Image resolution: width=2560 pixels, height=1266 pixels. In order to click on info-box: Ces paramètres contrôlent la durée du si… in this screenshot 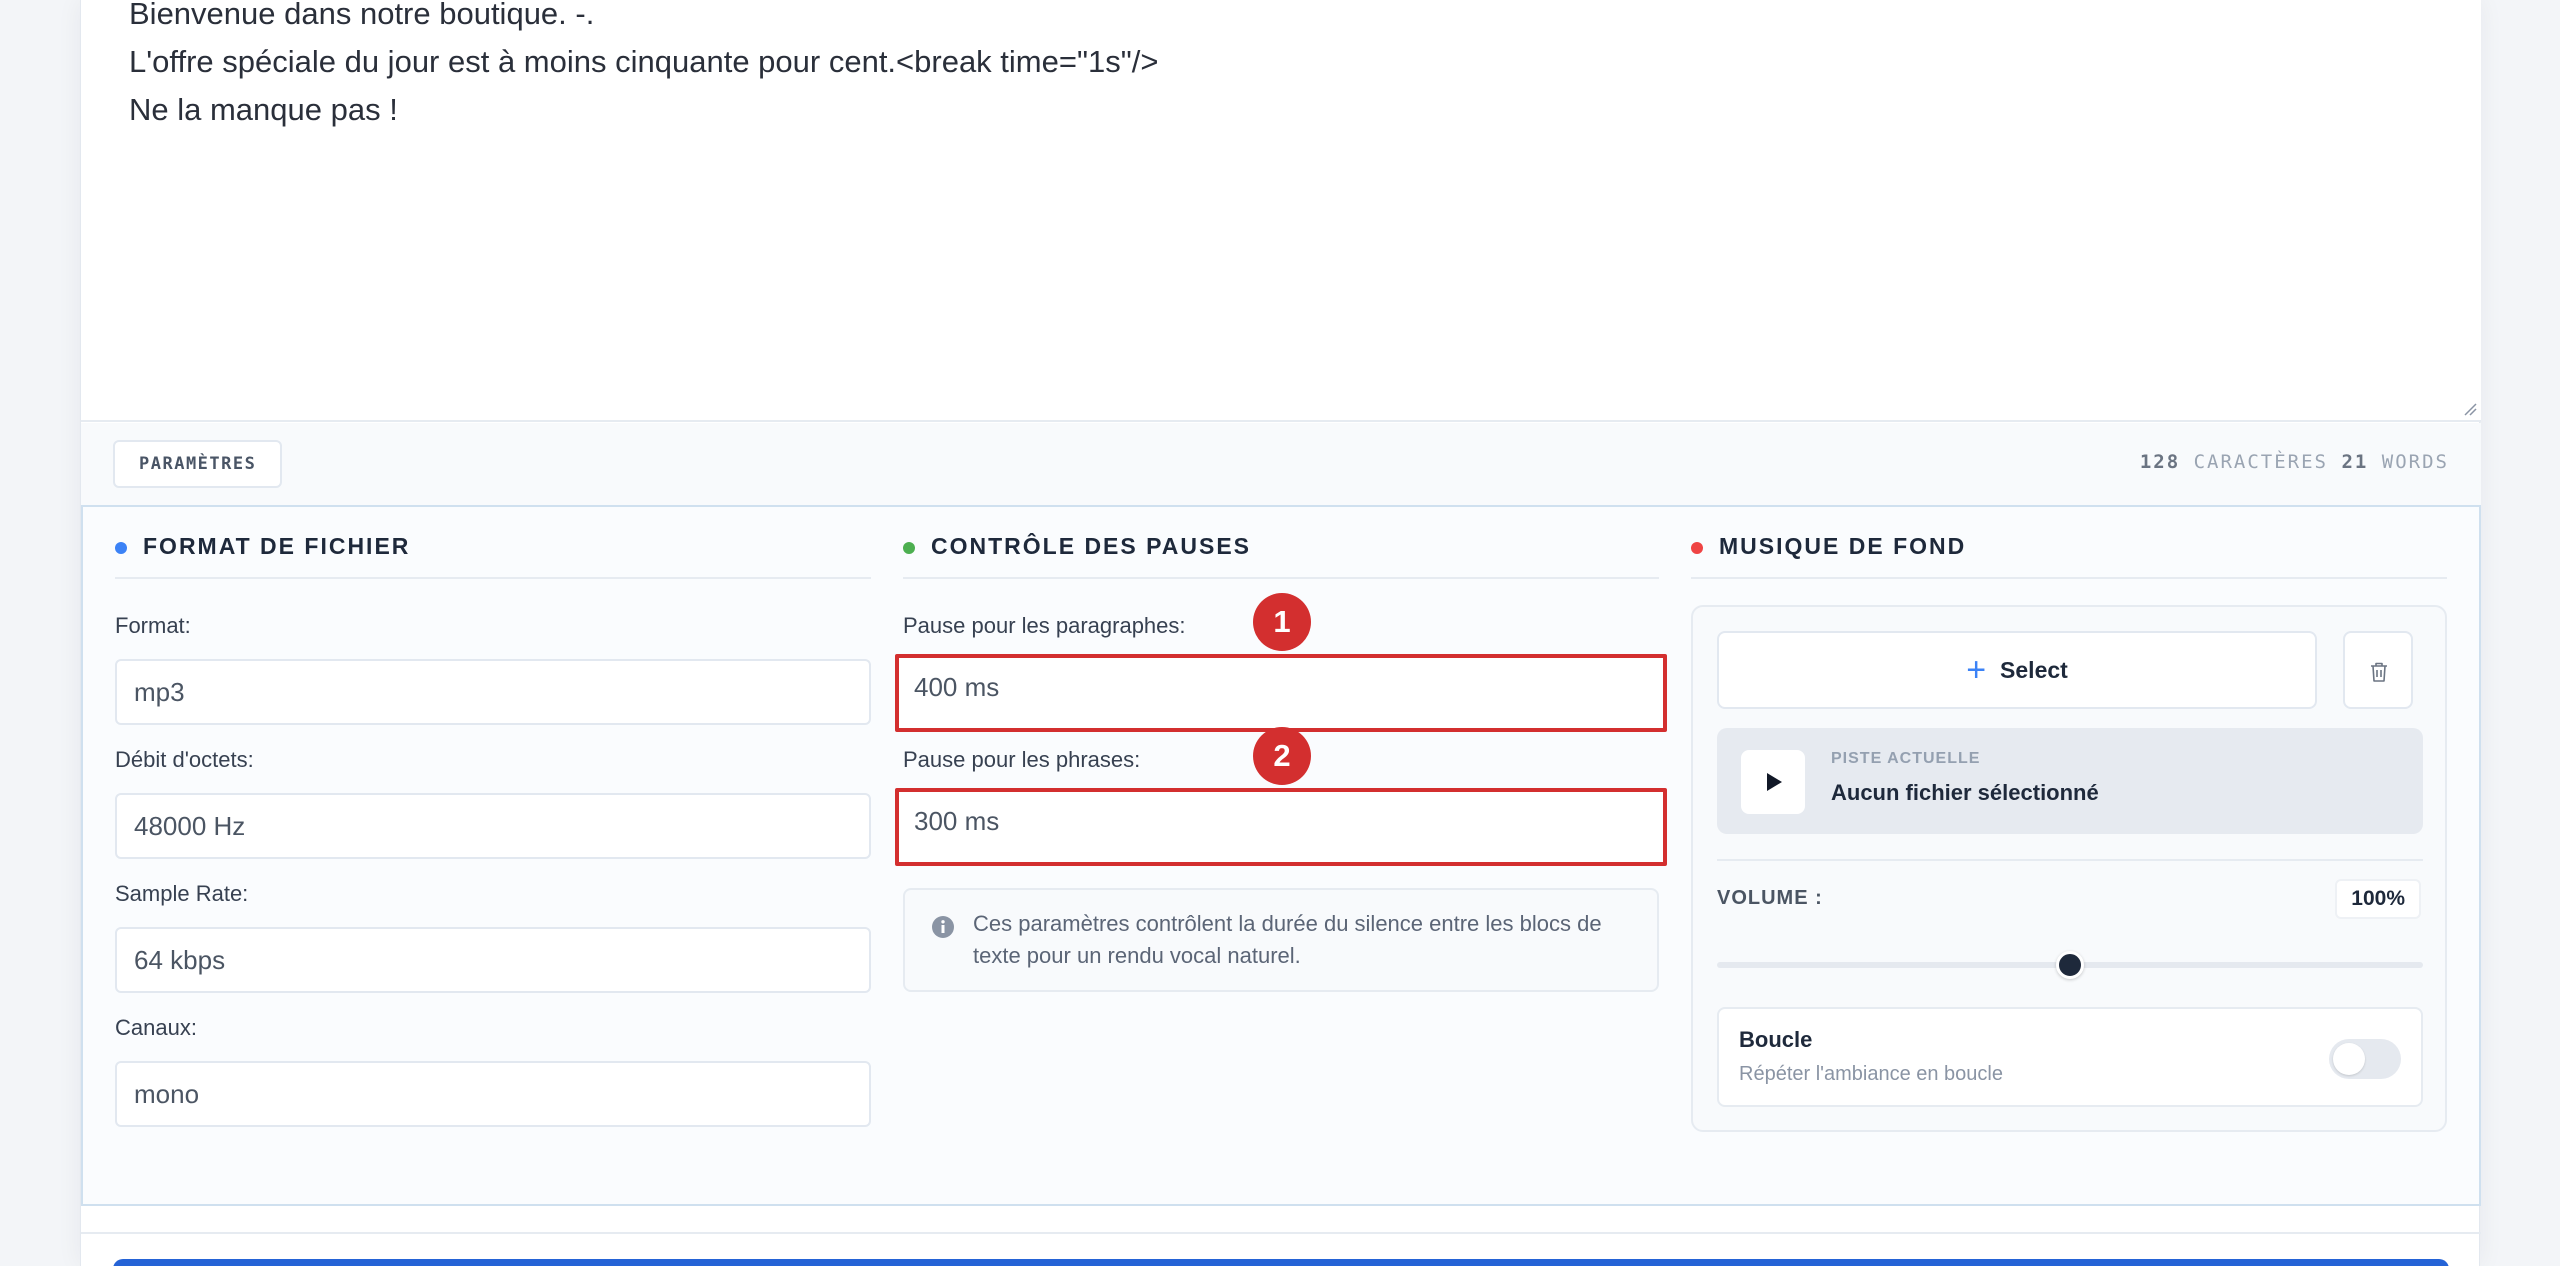, I will do `click(1281, 940)`.